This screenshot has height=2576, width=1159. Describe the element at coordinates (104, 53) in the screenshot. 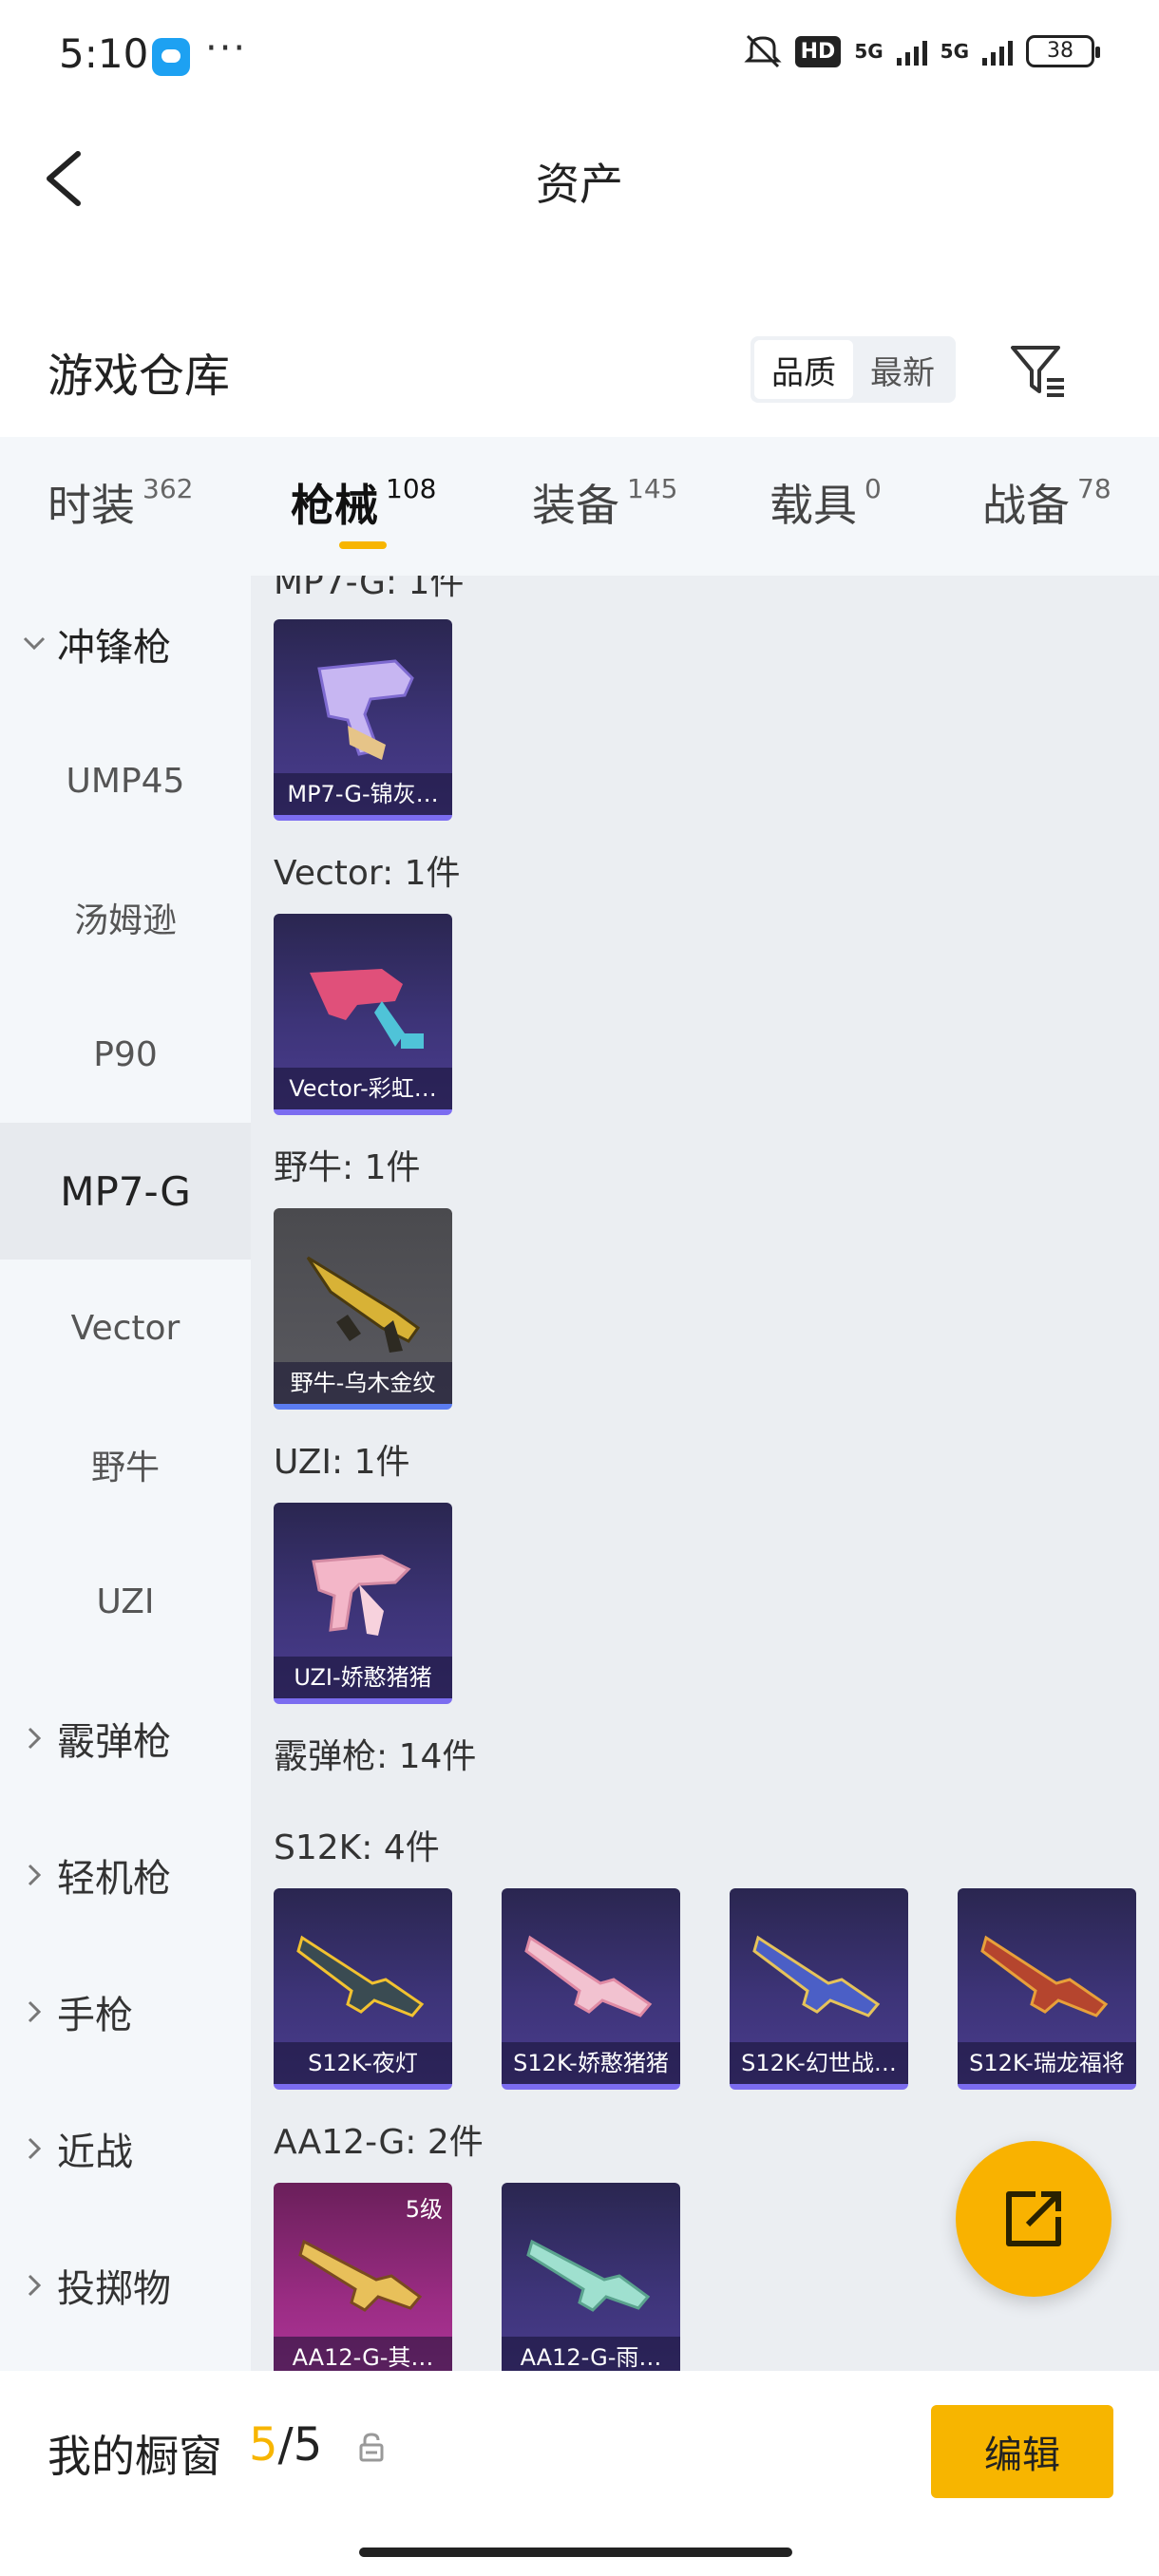

I see `status-time: 5:10` at that location.